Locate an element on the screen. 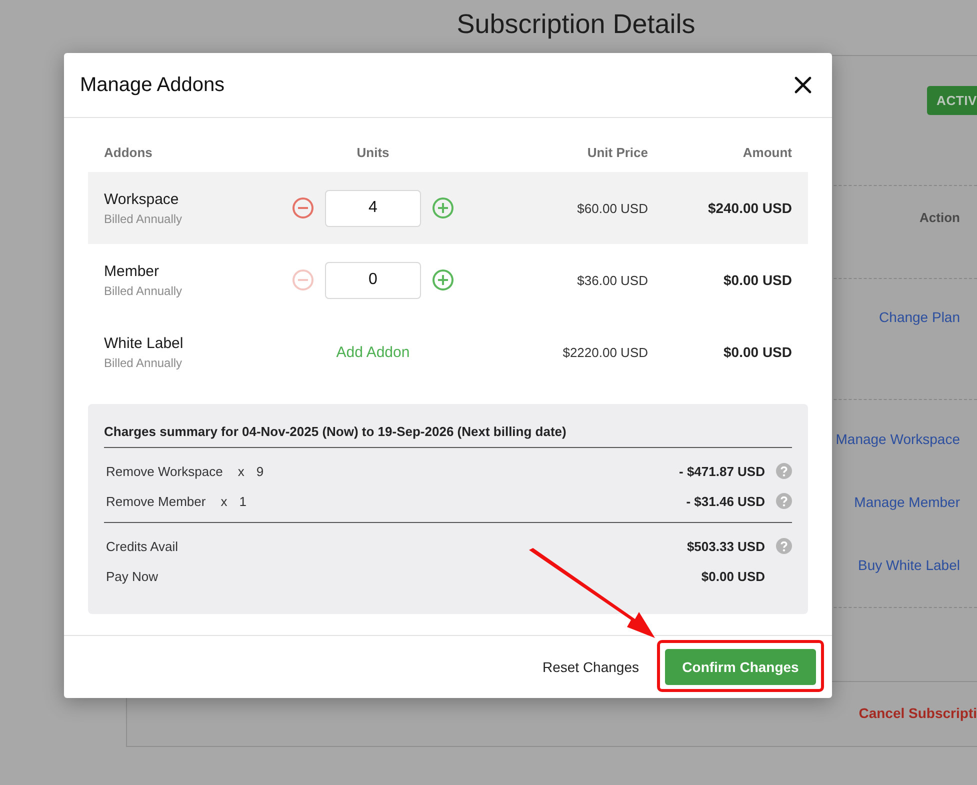 The width and height of the screenshot is (977, 785). close-icon is located at coordinates (803, 85).